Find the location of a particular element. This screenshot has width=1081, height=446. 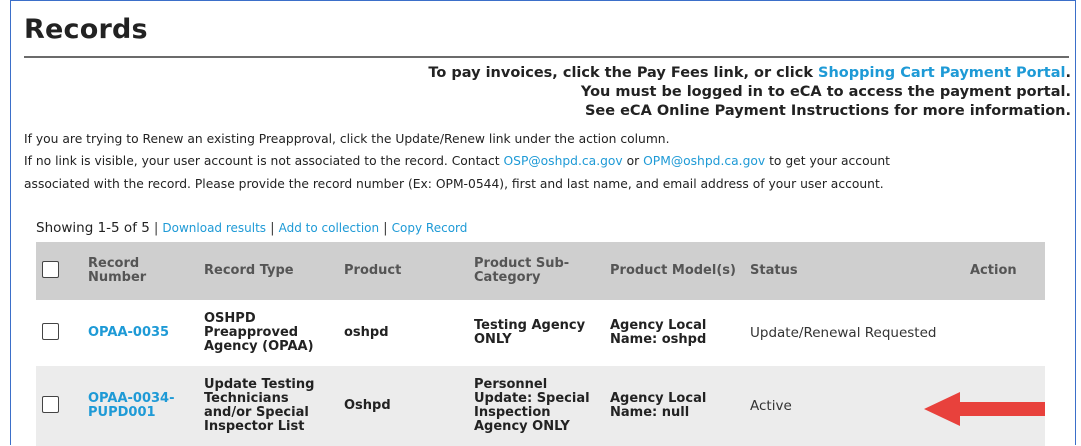

record-number-cell: OPAA-0034-PUPD001 is located at coordinates (140, 406).